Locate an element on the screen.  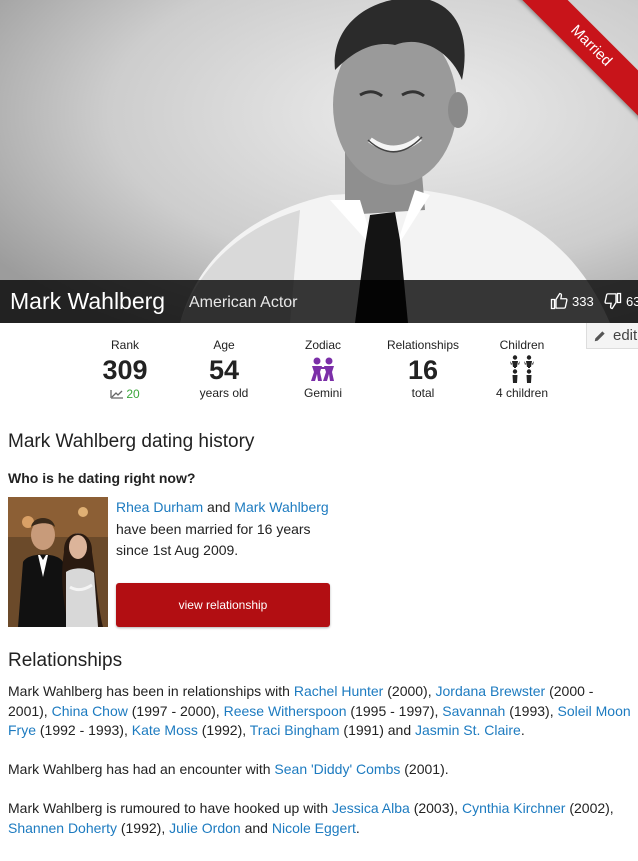
stat-zodiac: Zodiac Gemini is located at coordinates (323, 369).